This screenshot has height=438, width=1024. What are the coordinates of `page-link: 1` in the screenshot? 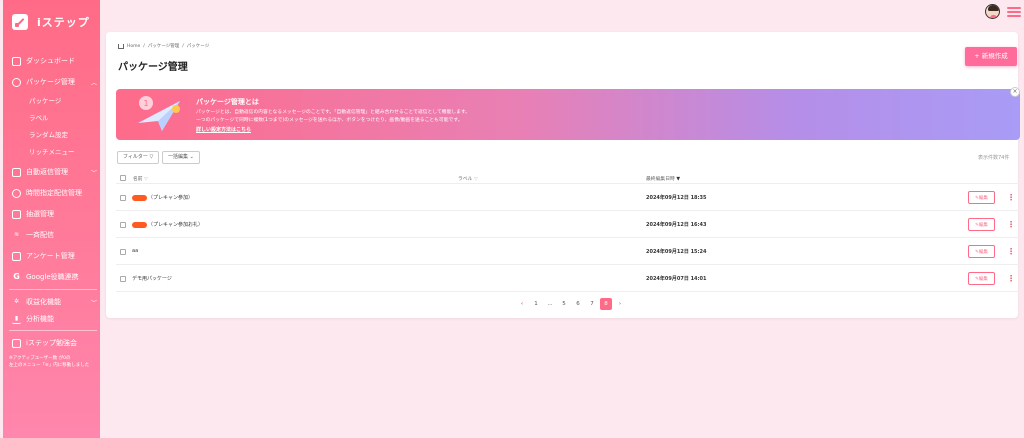 It's located at (536, 304).